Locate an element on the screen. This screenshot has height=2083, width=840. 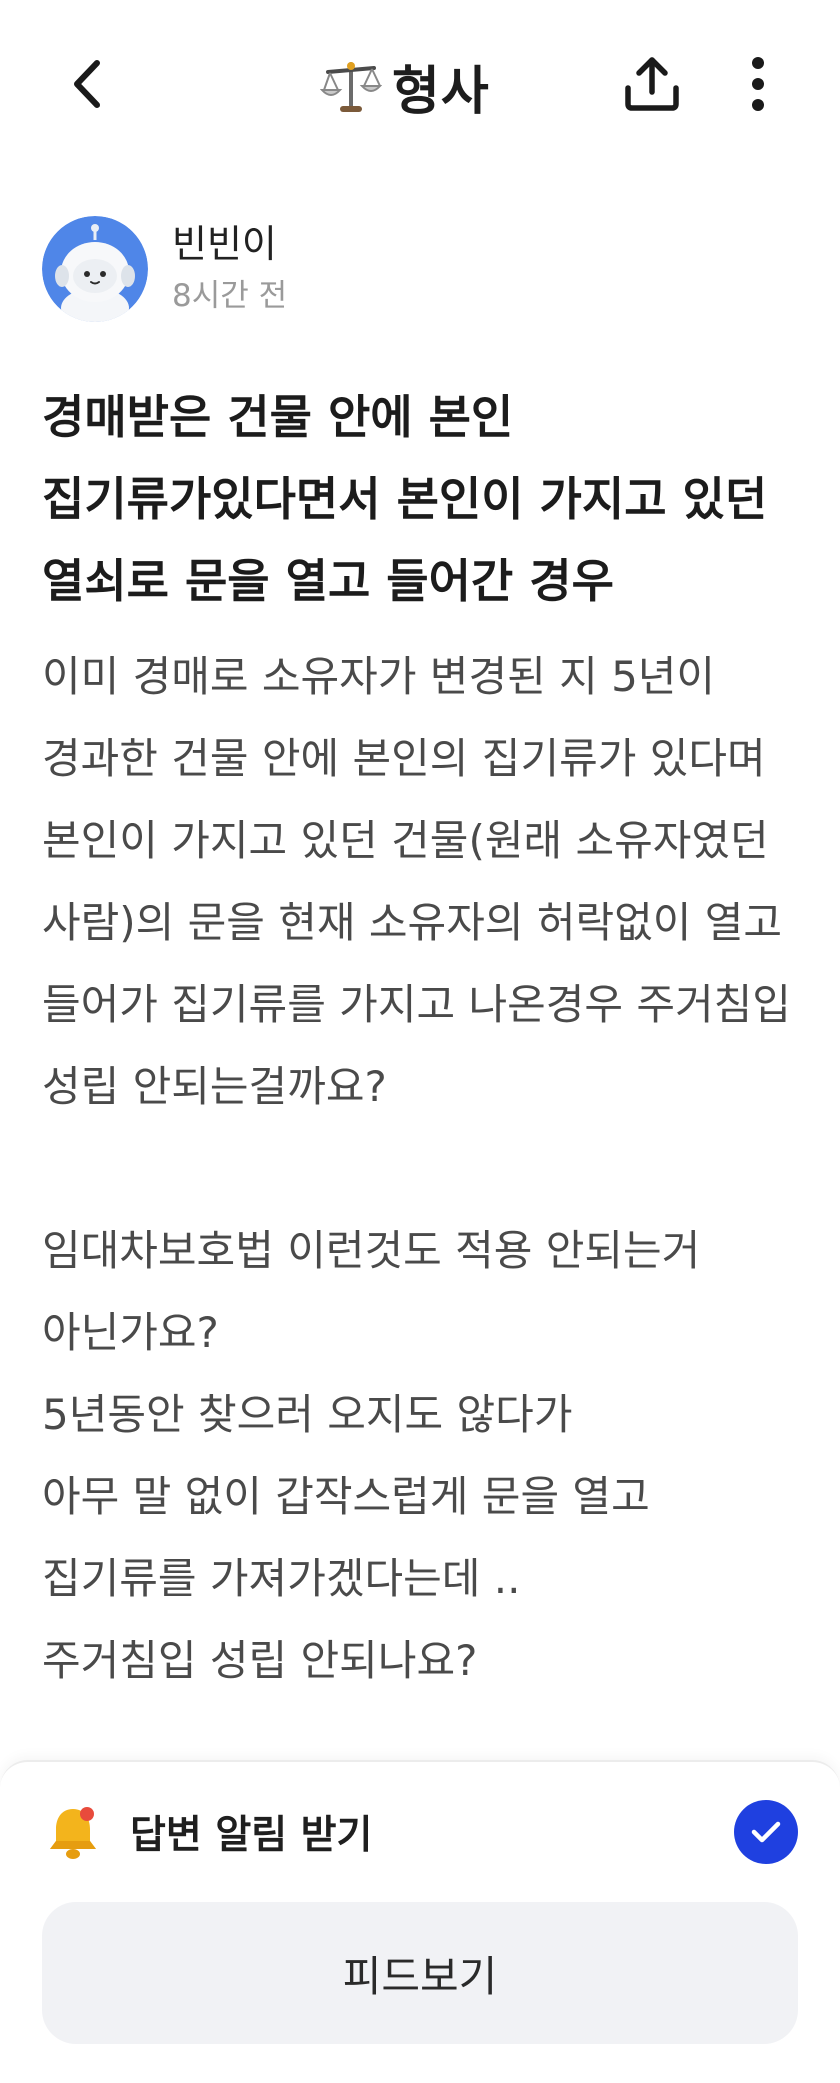
notify-toggle-checkbox is located at coordinates (766, 1832).